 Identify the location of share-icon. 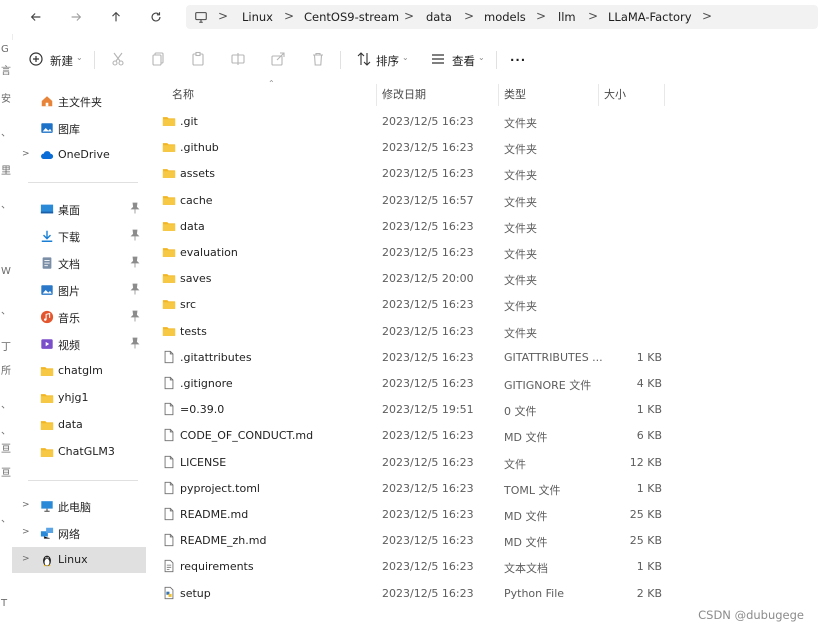
(278, 59).